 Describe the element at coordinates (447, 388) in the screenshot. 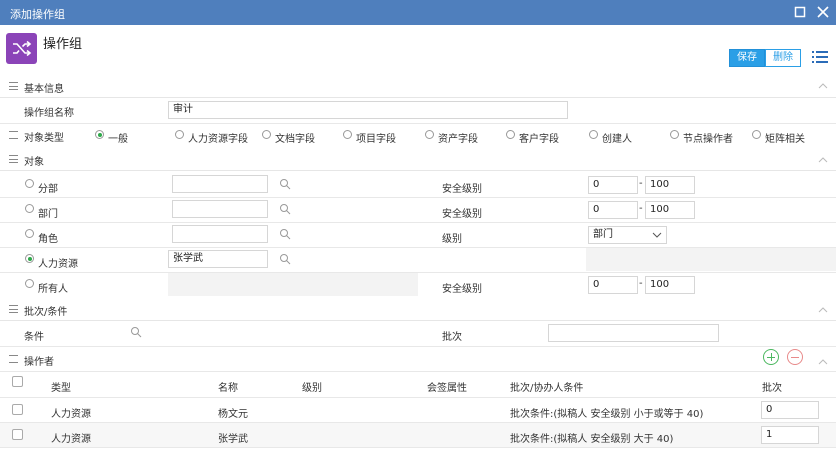

I see `column-header: 会签属性` at that location.